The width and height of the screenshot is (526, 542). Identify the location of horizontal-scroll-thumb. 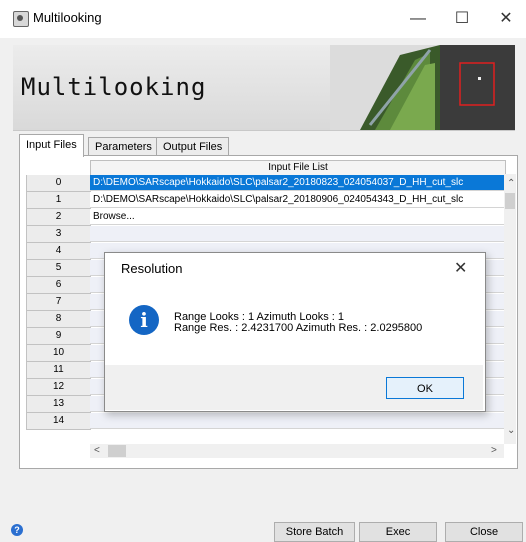
(117, 451).